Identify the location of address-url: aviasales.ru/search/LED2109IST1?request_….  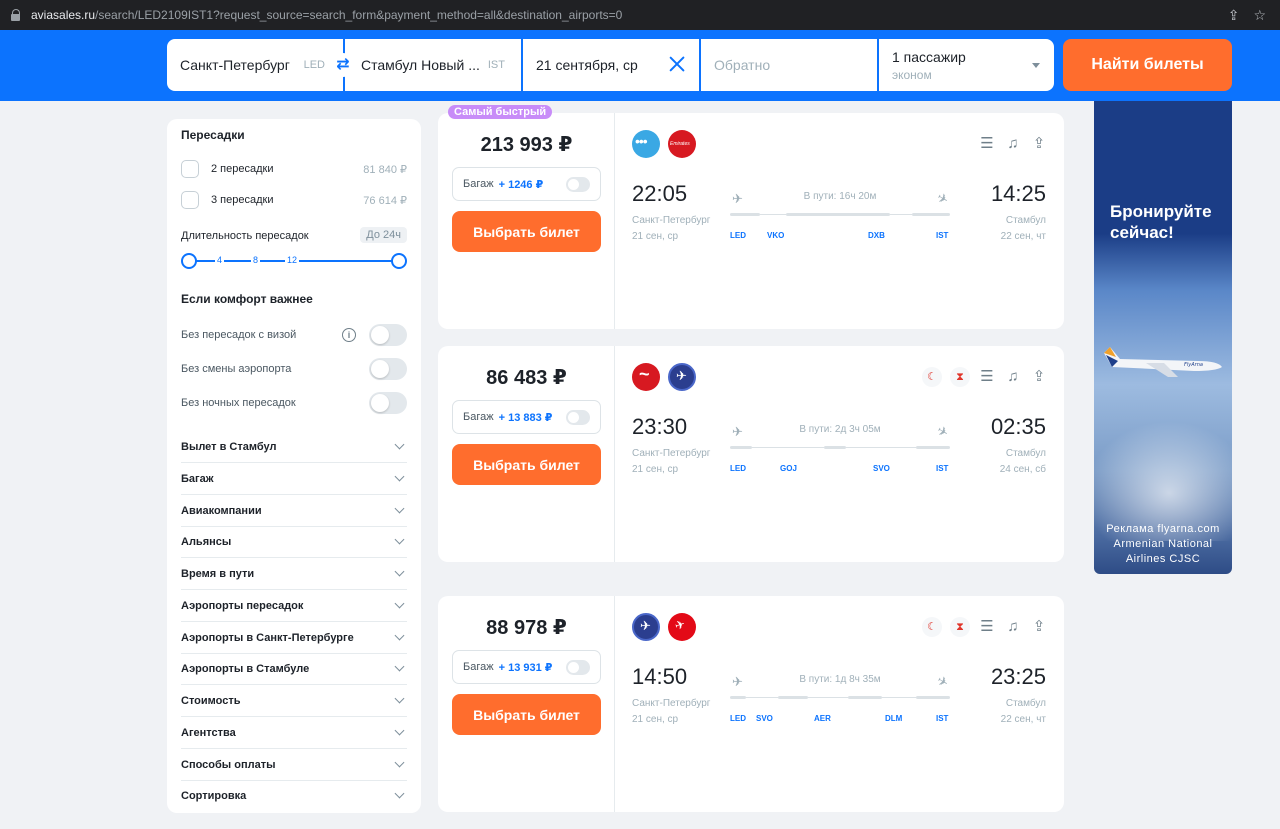
(326, 15).